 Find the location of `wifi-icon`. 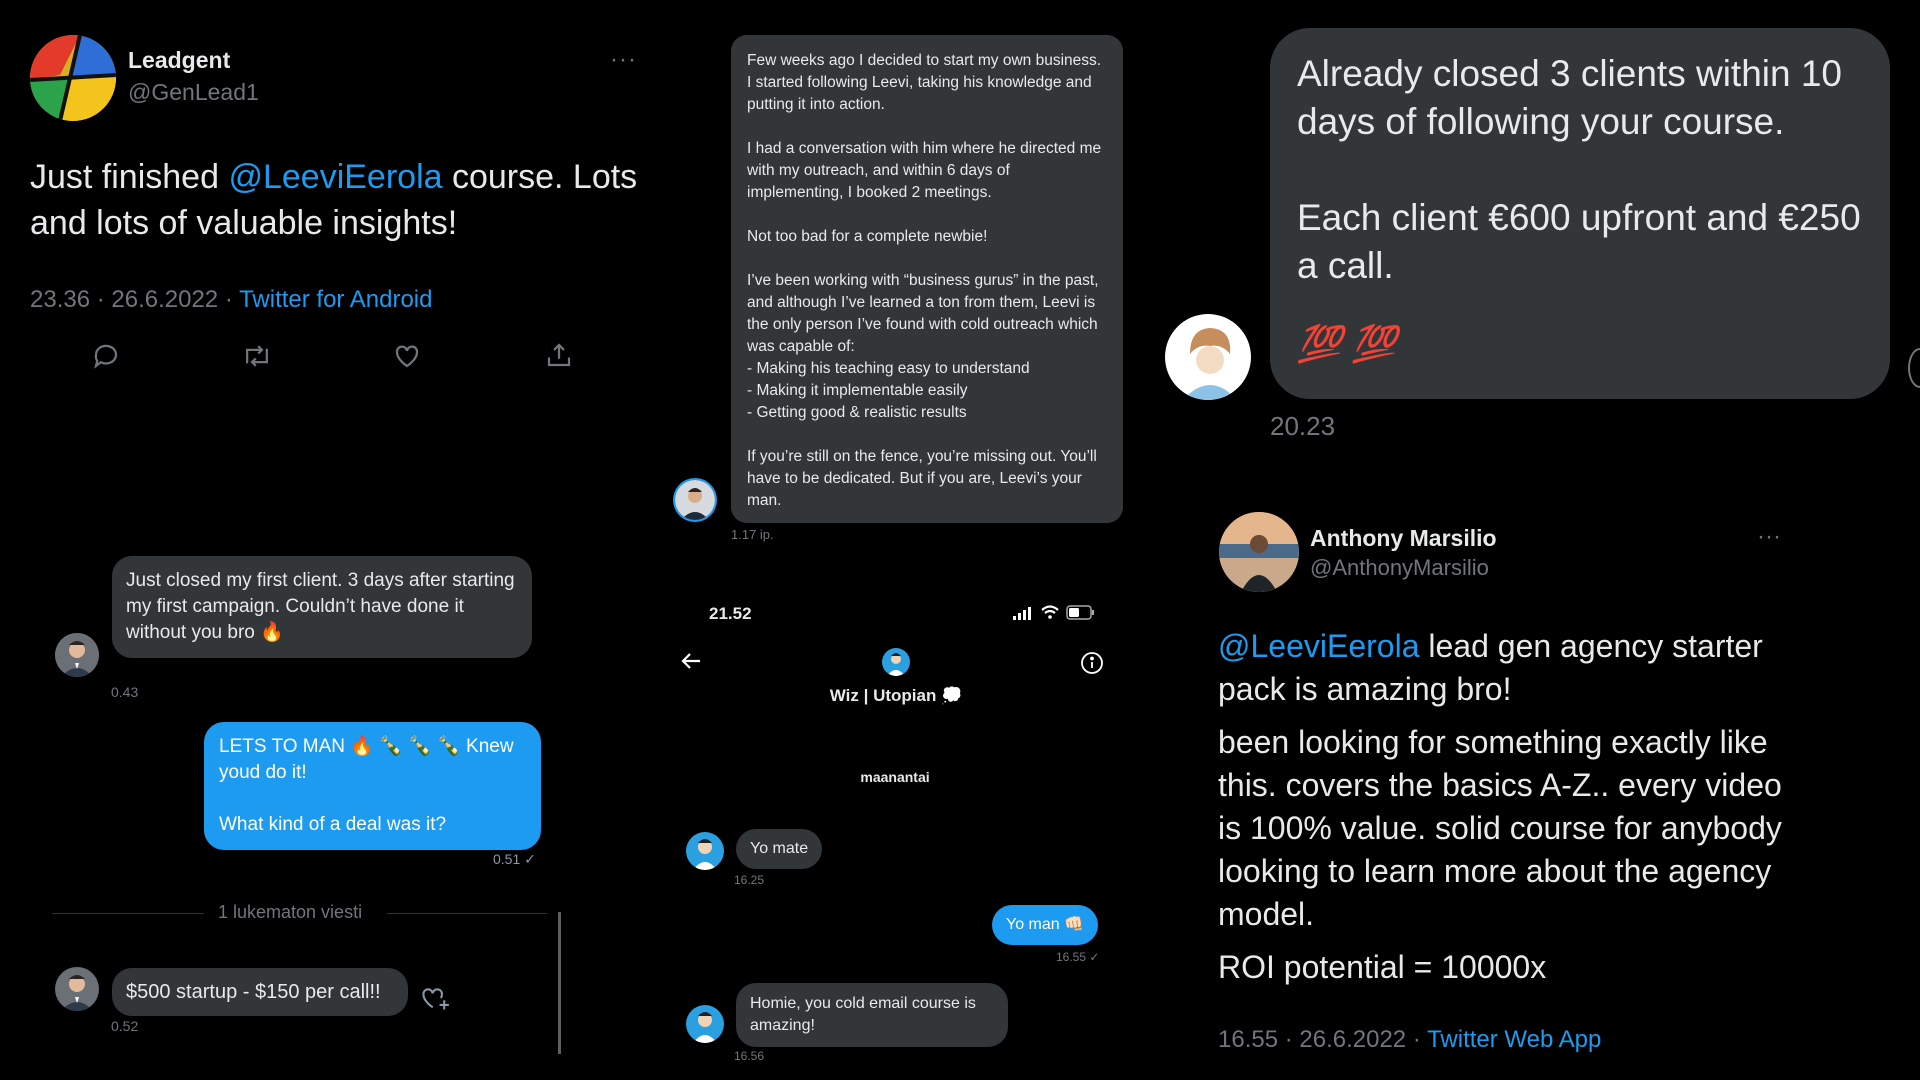

wifi-icon is located at coordinates (1050, 612).